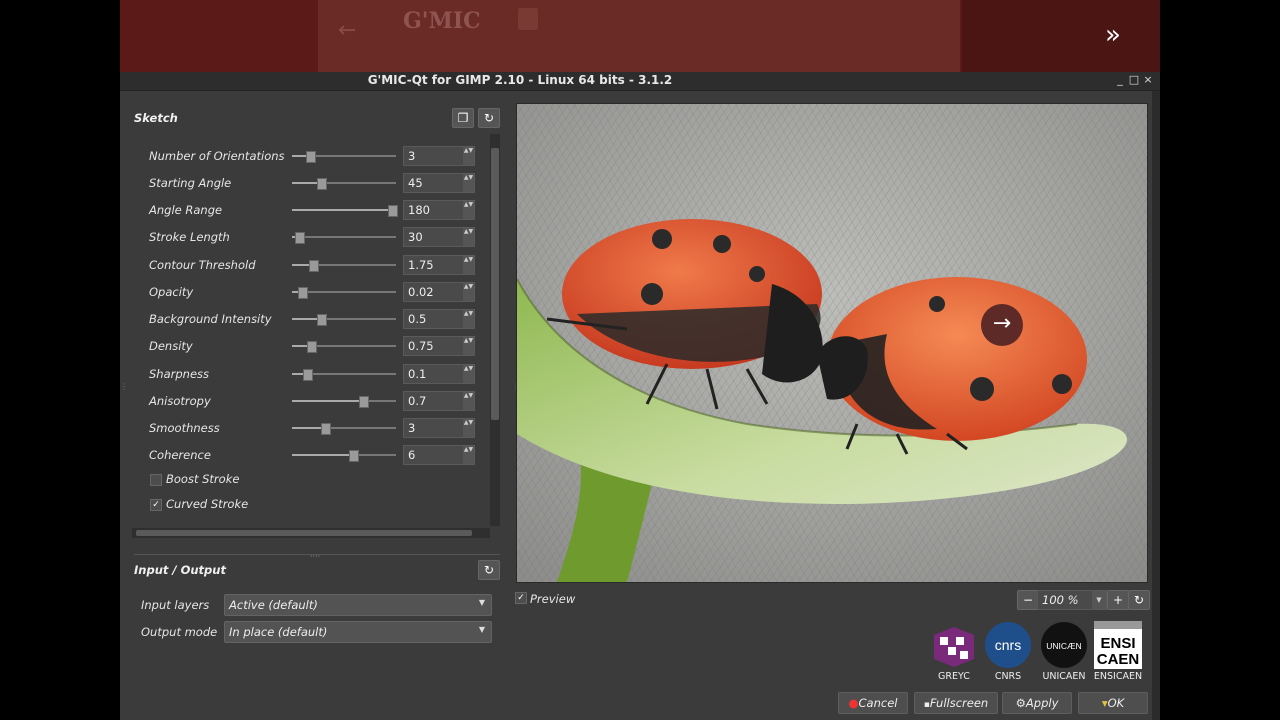 Image resolution: width=1280 pixels, height=720 pixels. What do you see at coordinates (1028, 600) in the screenshot?
I see `zoom-out-button: −` at bounding box center [1028, 600].